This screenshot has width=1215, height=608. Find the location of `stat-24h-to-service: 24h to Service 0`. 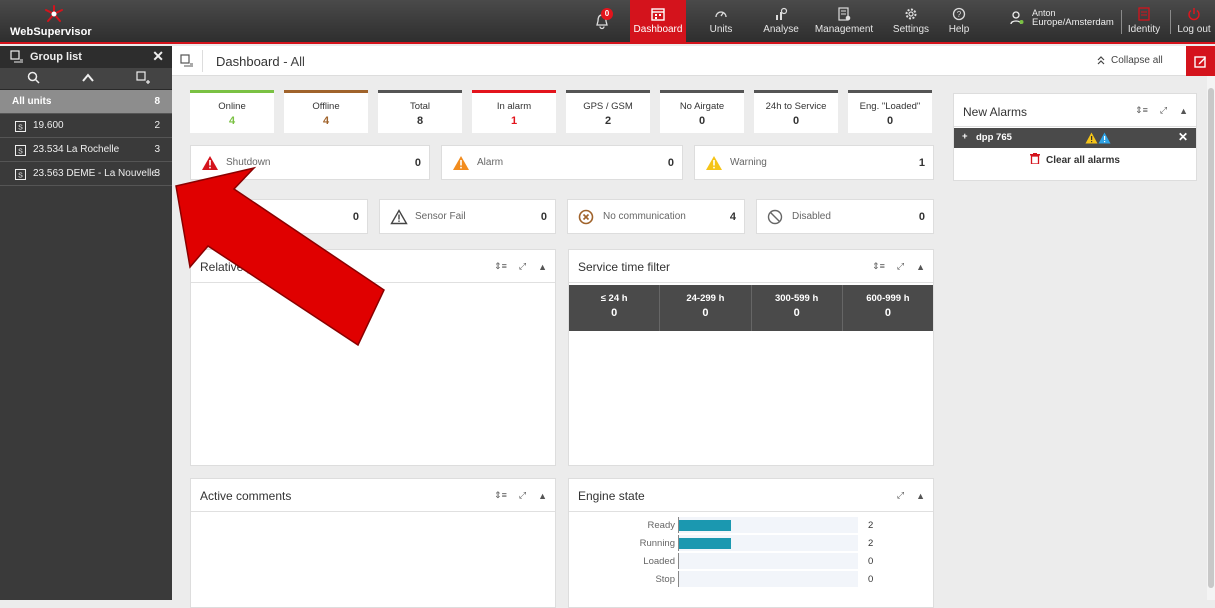

stat-24h-to-service: 24h to Service 0 is located at coordinates (796, 111).